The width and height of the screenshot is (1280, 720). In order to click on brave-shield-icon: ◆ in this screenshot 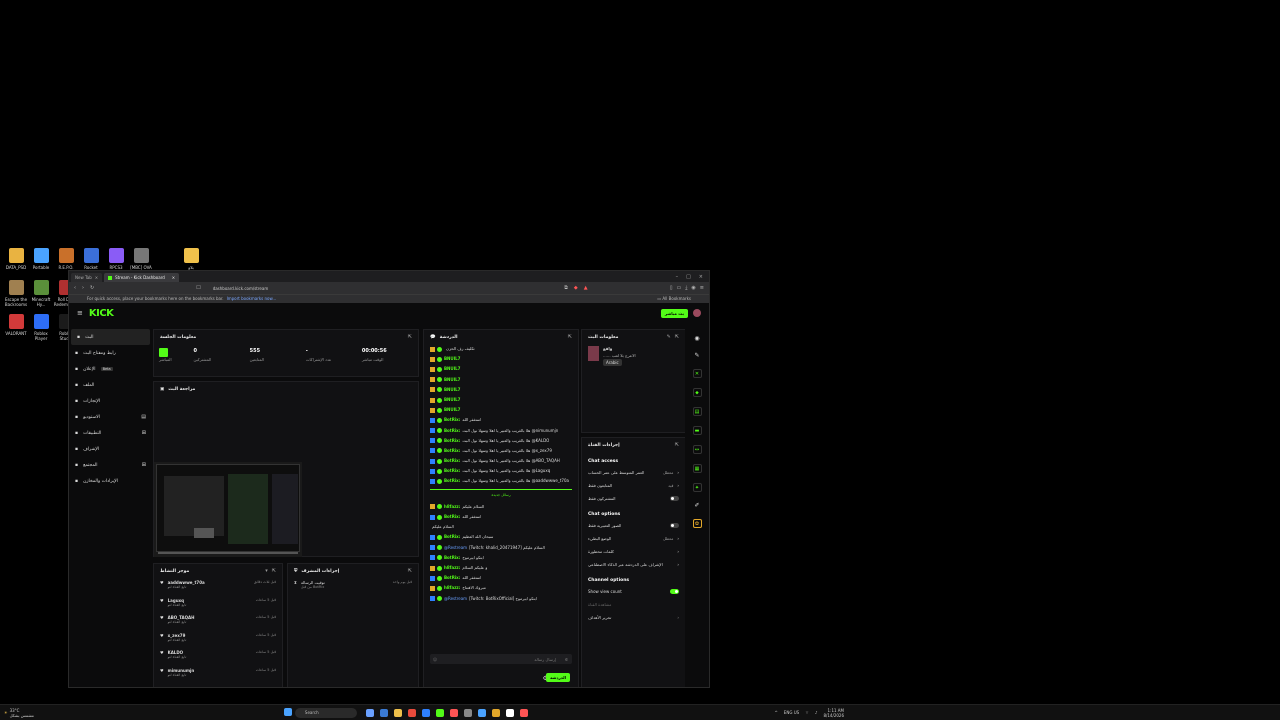, I will do `click(576, 288)`.